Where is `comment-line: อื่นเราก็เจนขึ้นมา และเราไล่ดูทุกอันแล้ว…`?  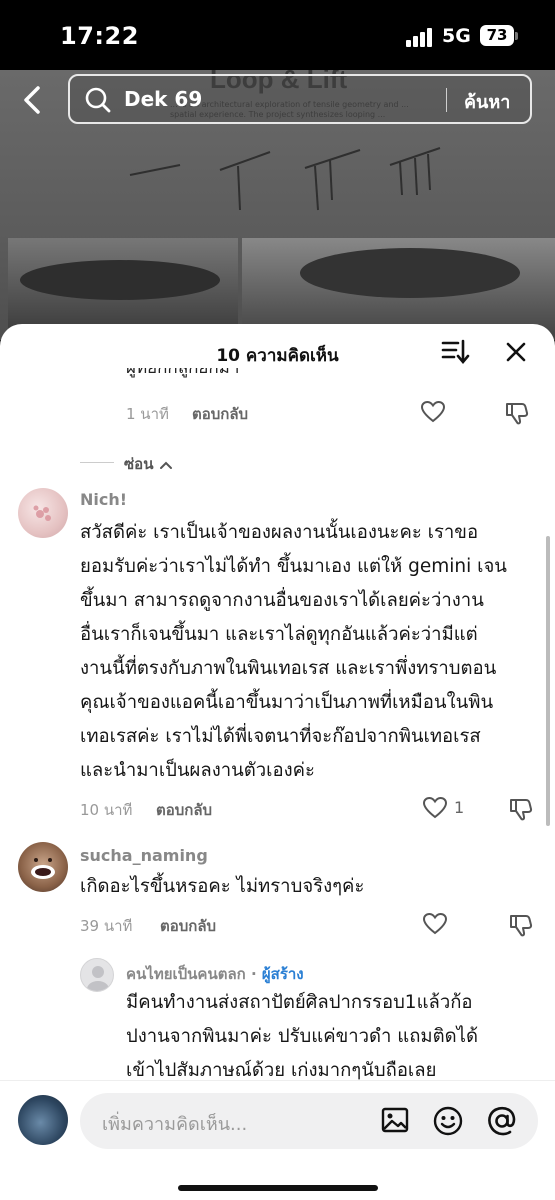
comment-line: อื่นเราก็เจนขึ้นมา และเราไล่ดูทุกอันแล้ว… is located at coordinates (279, 634).